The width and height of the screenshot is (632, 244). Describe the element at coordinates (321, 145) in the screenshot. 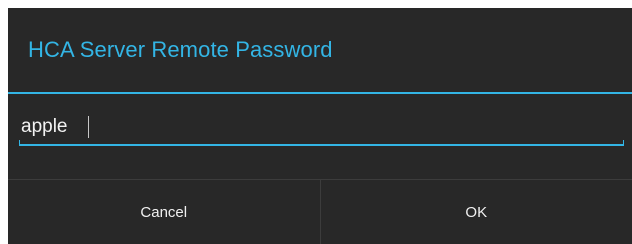

I see `field-underline` at that location.